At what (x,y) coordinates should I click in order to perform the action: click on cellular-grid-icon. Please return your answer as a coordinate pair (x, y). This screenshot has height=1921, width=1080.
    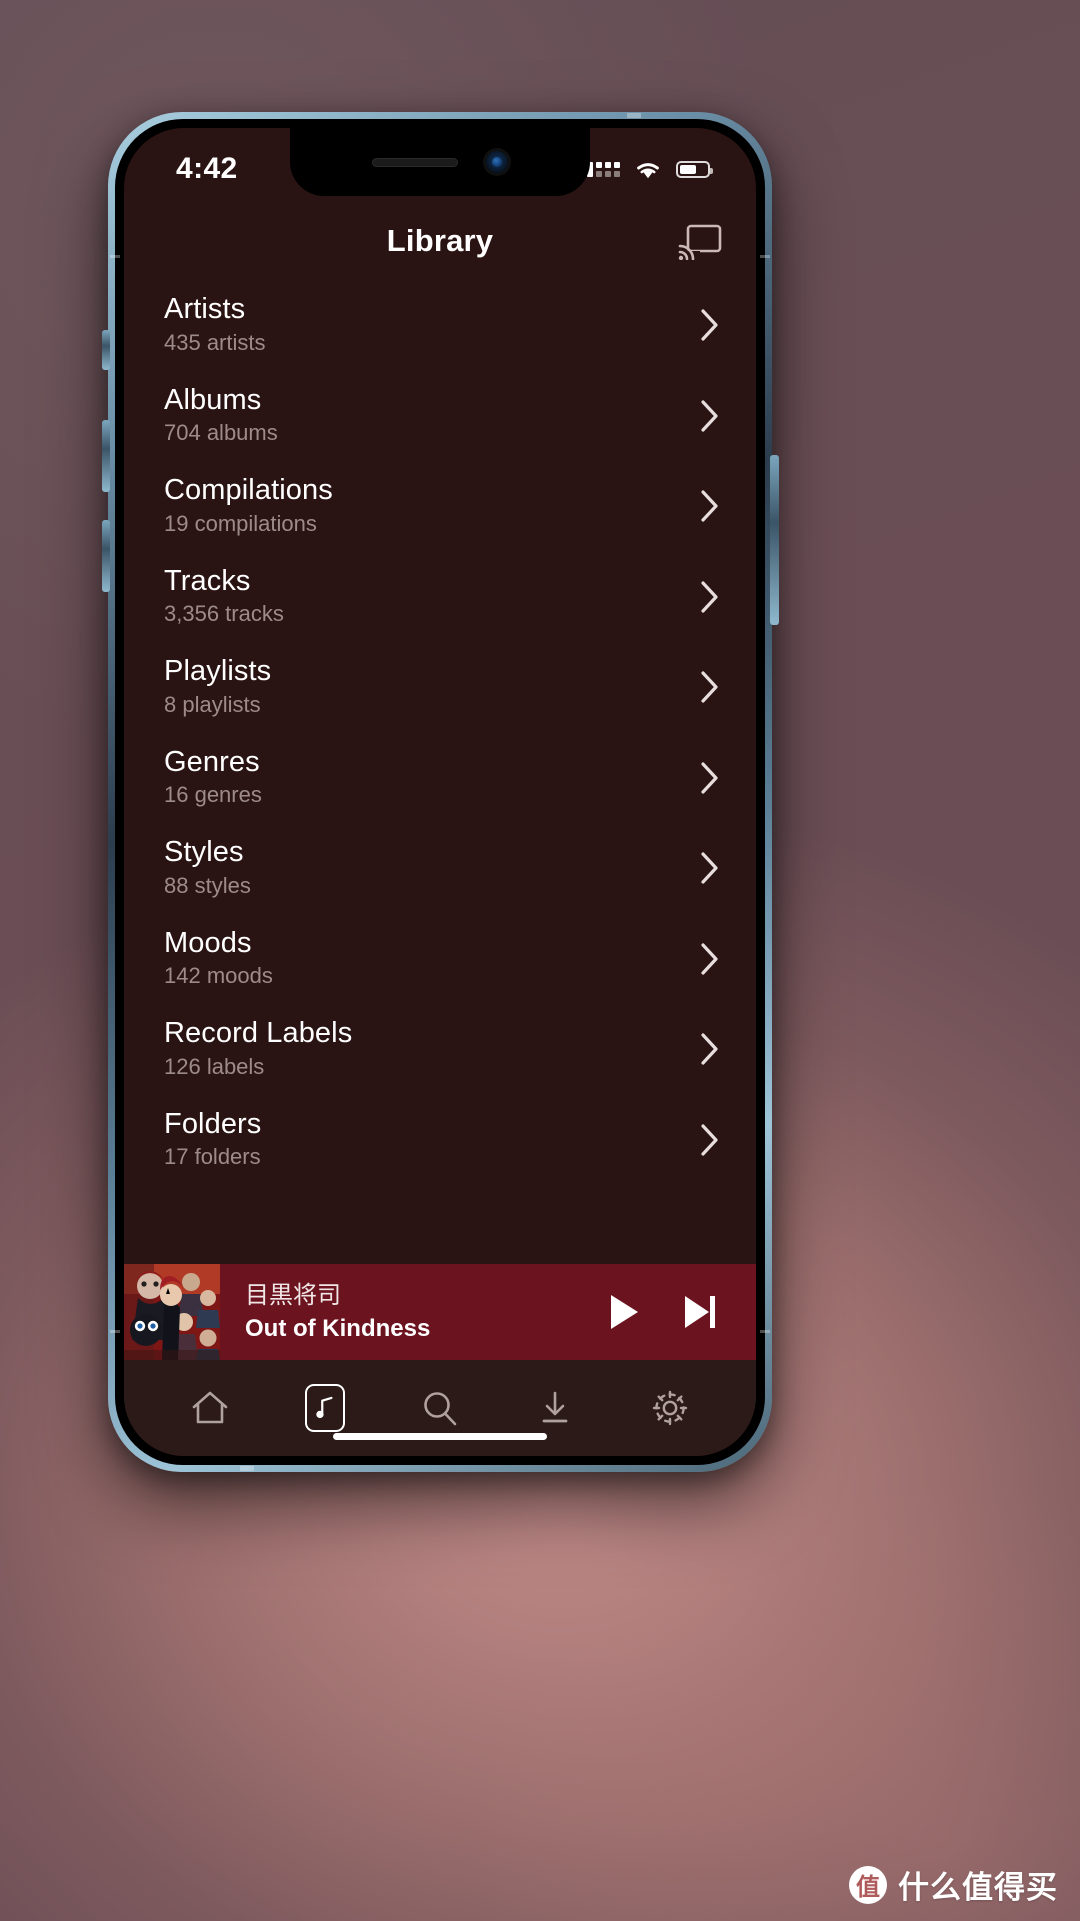
    Looking at the image, I should click on (603, 169).